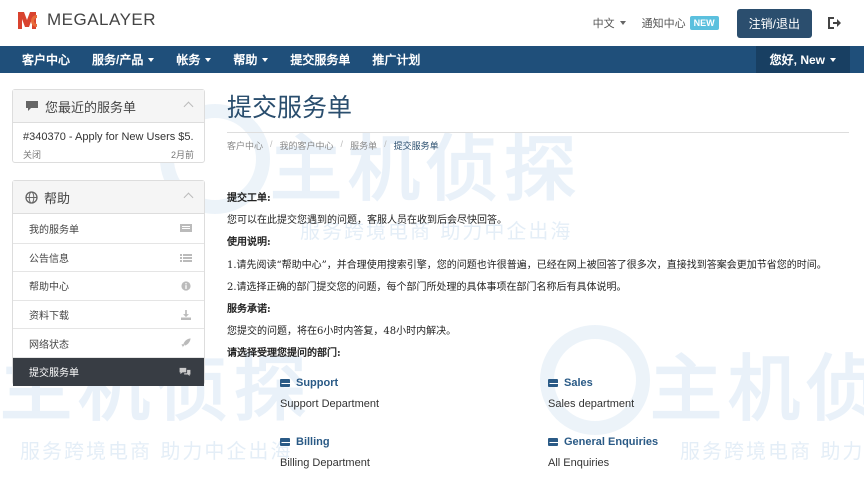 The width and height of the screenshot is (864, 497). What do you see at coordinates (313, 442) in the screenshot?
I see `department-link: Billing` at bounding box center [313, 442].